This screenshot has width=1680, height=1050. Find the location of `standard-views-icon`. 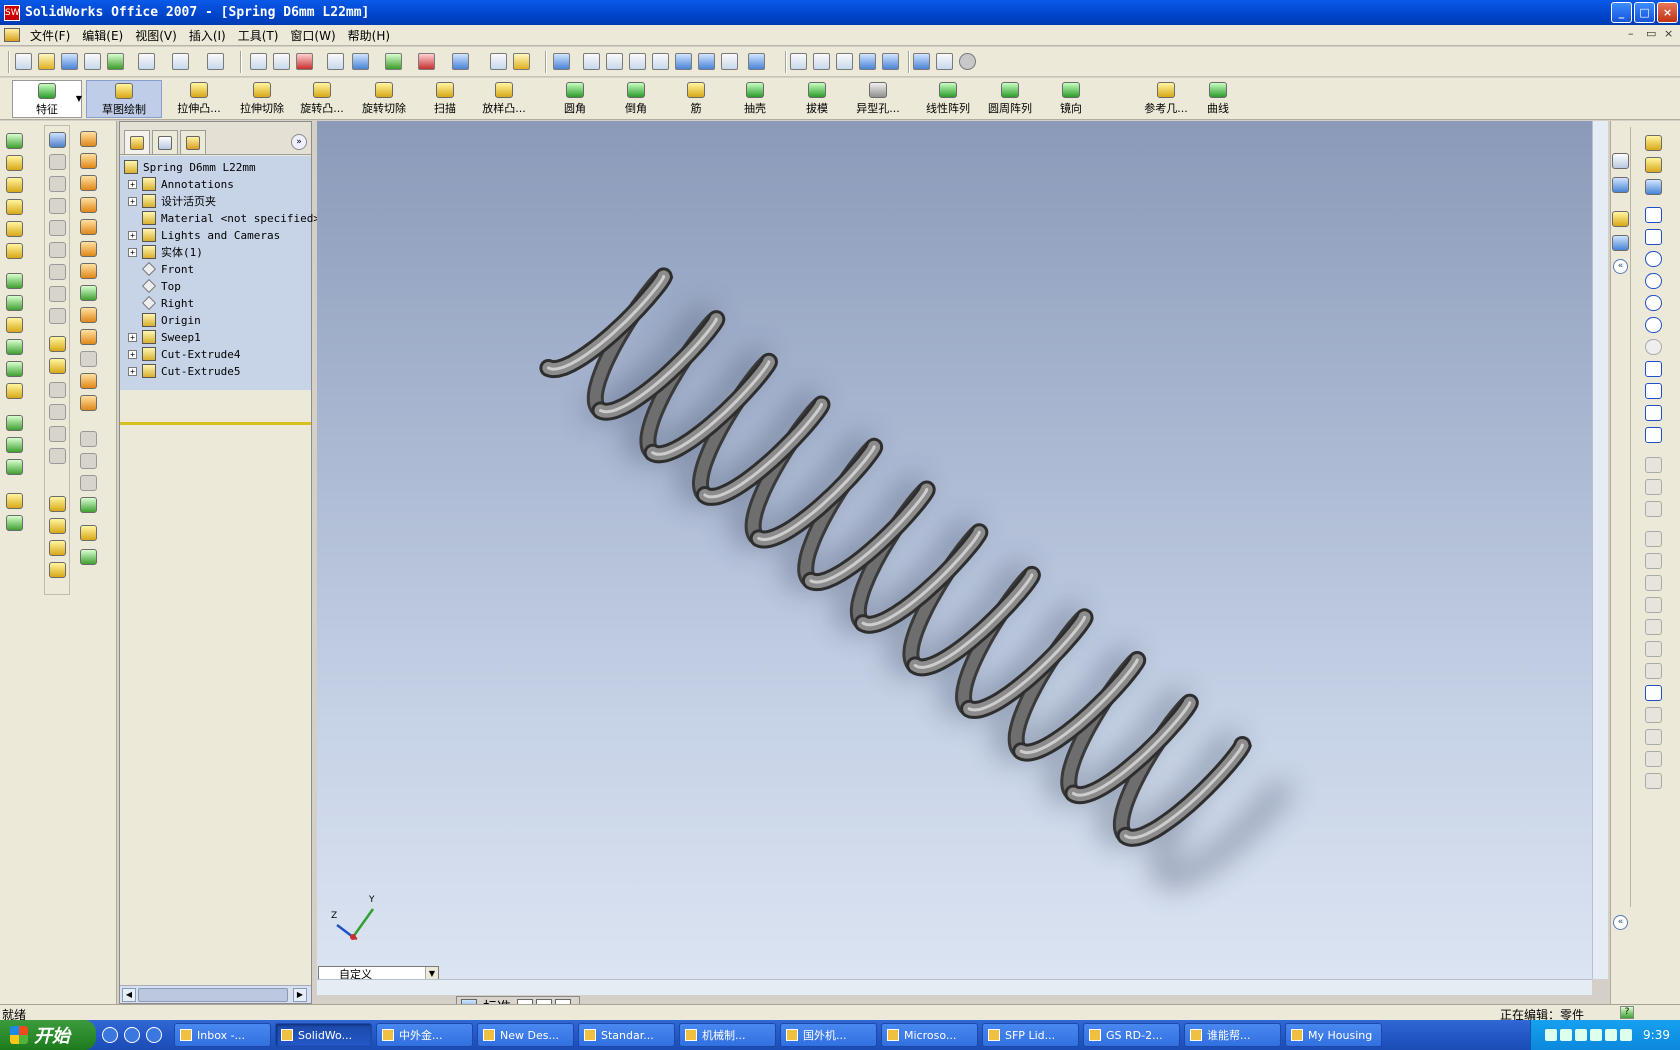

standard-views-icon is located at coordinates (756, 61).